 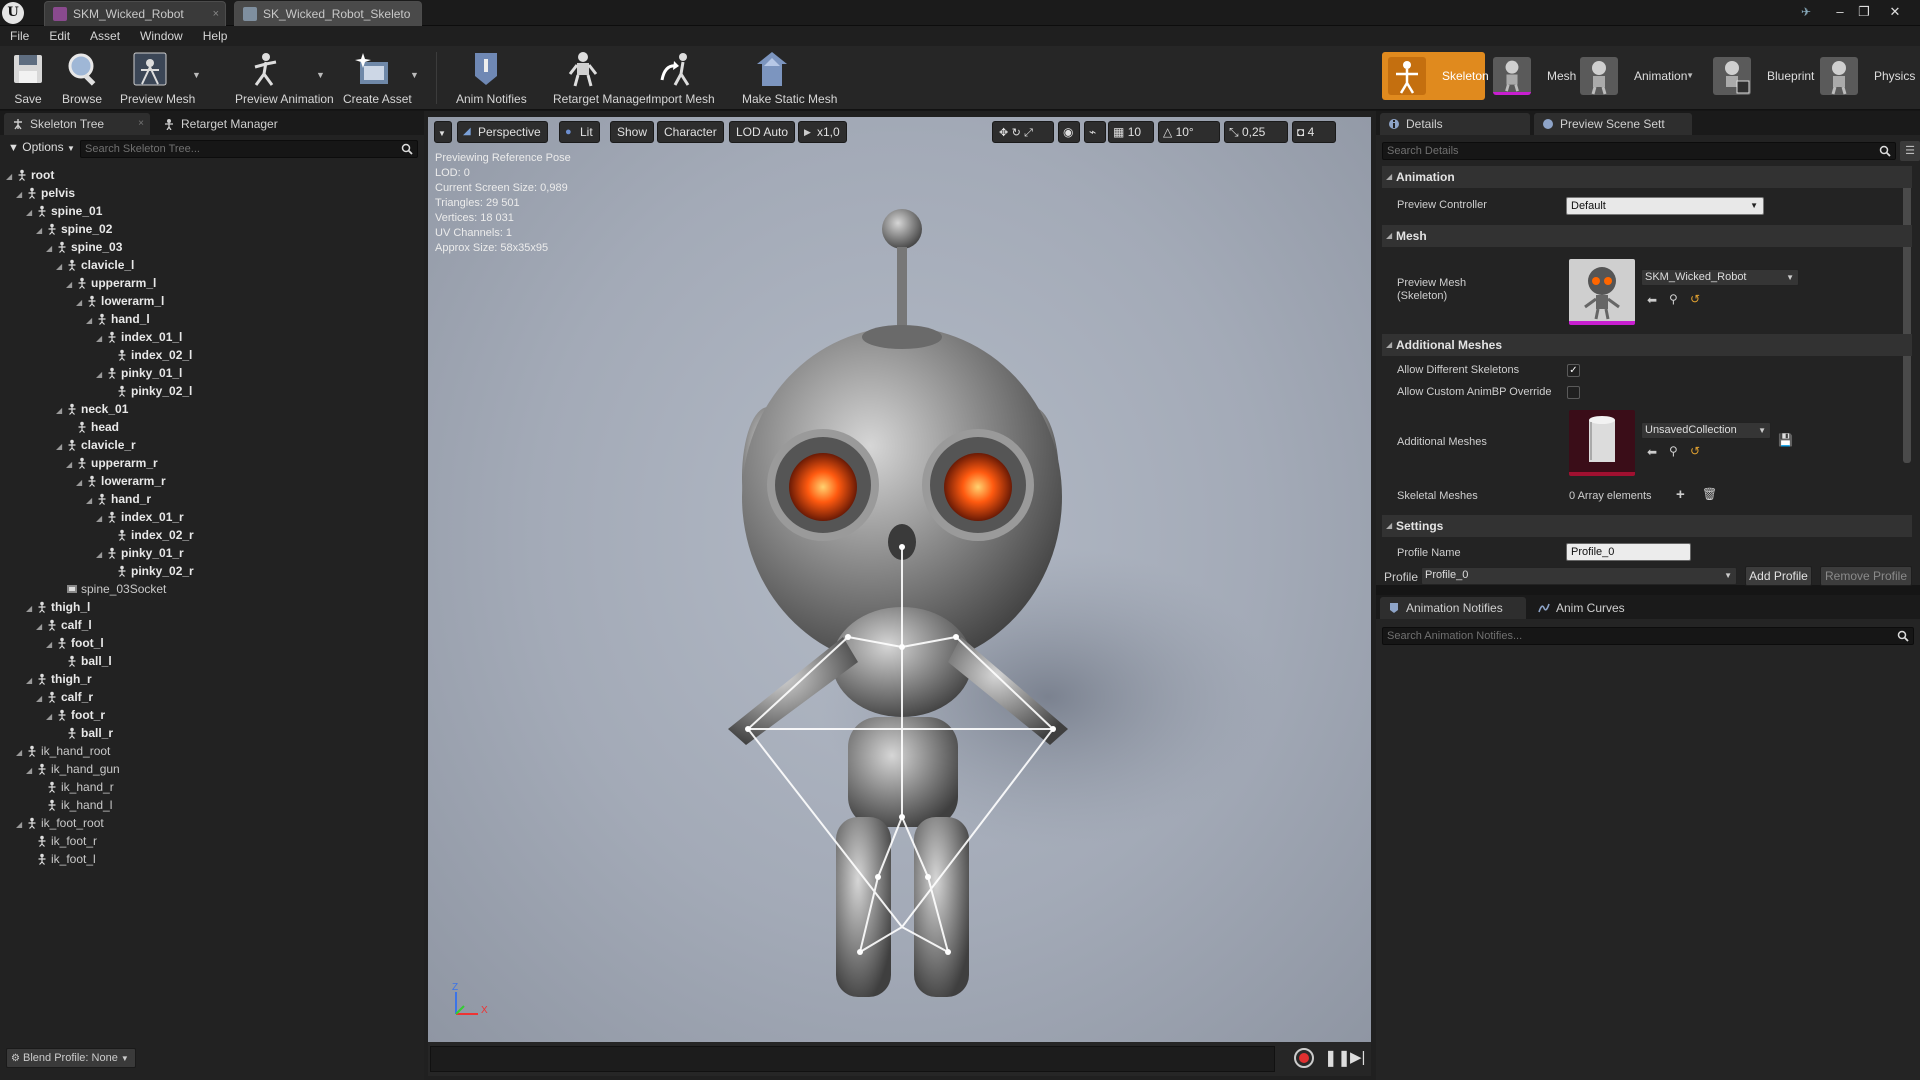 I want to click on step-forward-button: ▶|, so click(x=1357, y=1057).